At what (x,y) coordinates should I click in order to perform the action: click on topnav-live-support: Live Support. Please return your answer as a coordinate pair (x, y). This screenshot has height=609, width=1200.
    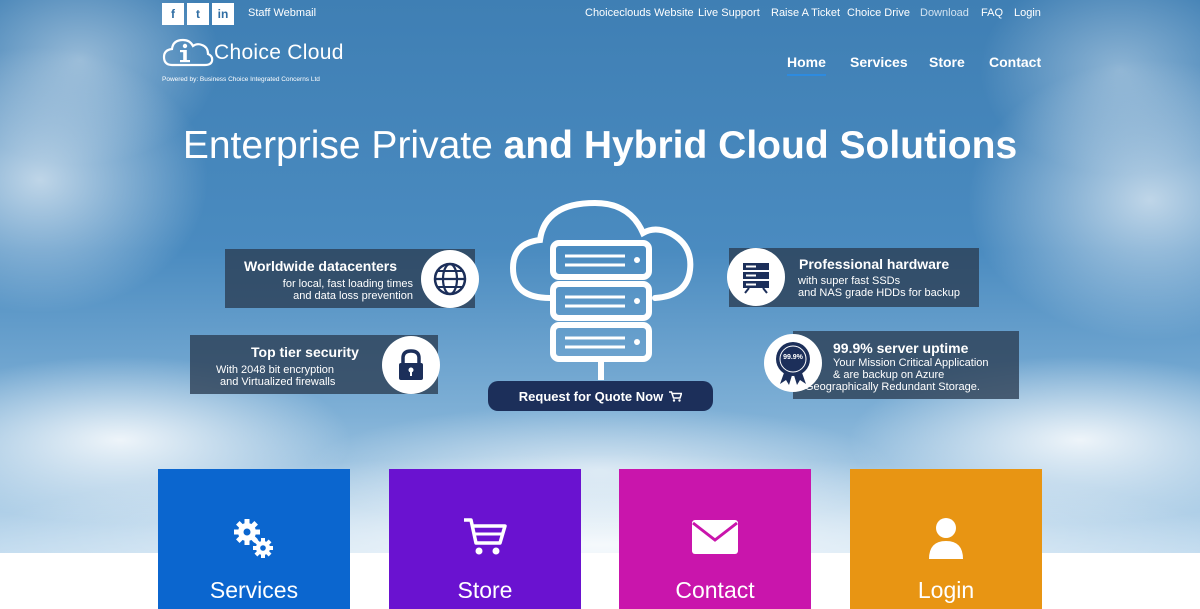
    Looking at the image, I should click on (729, 13).